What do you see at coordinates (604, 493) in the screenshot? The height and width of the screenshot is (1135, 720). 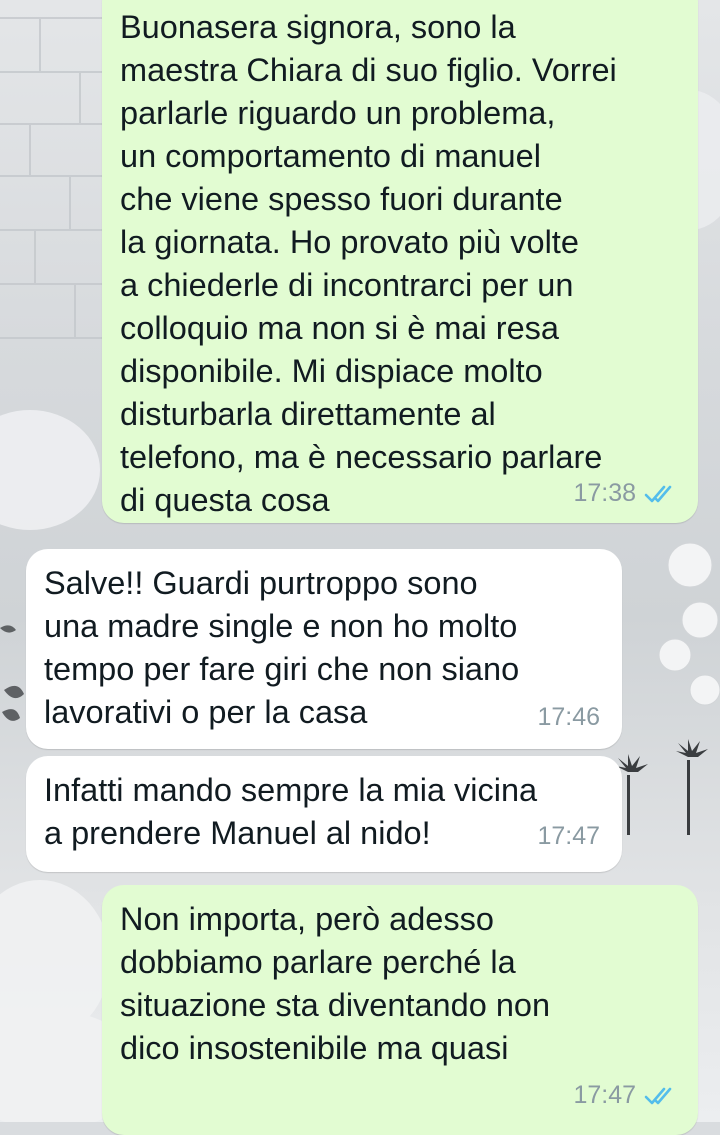 I see `message-time: 17:38` at bounding box center [604, 493].